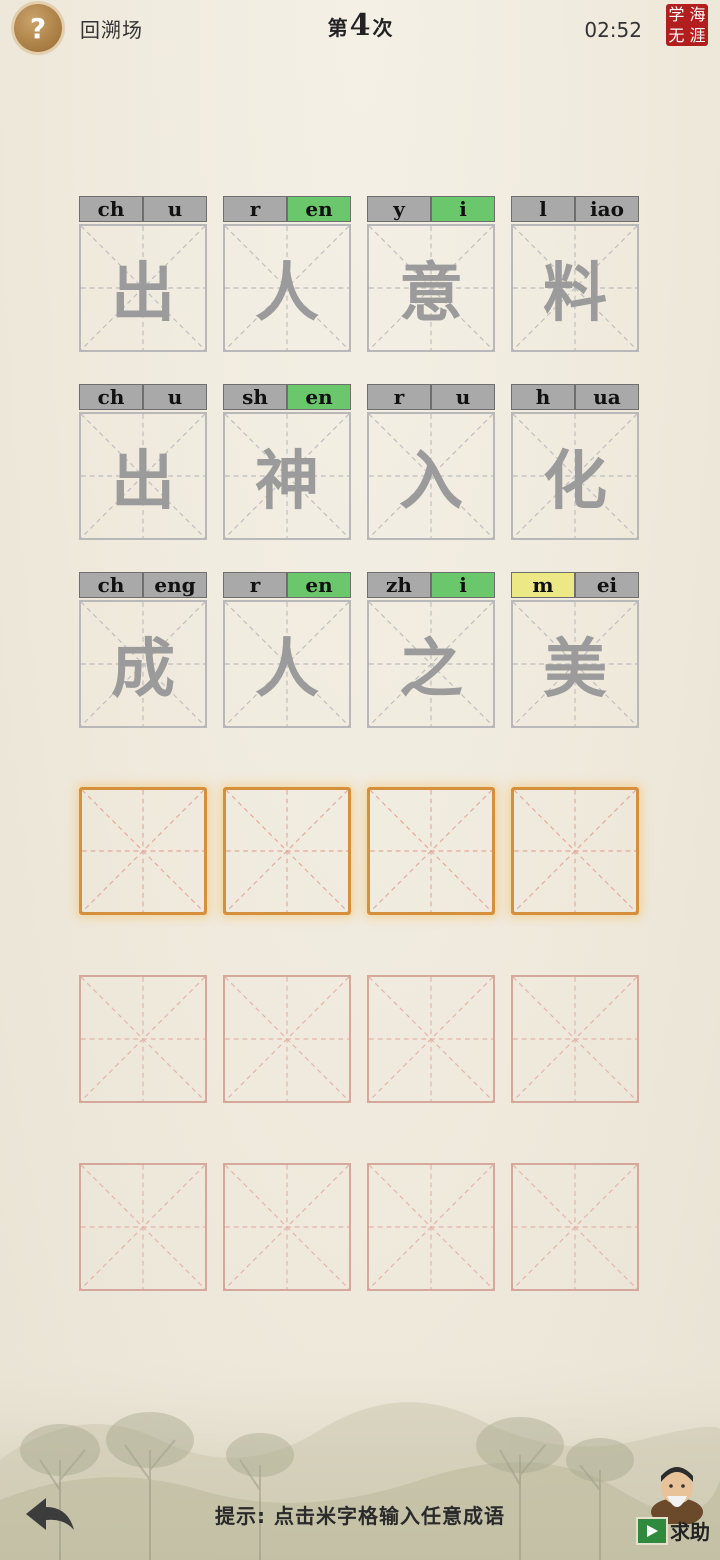  Describe the element at coordinates (607, 209) in the screenshot. I see `pinyin-final: iao` at that location.